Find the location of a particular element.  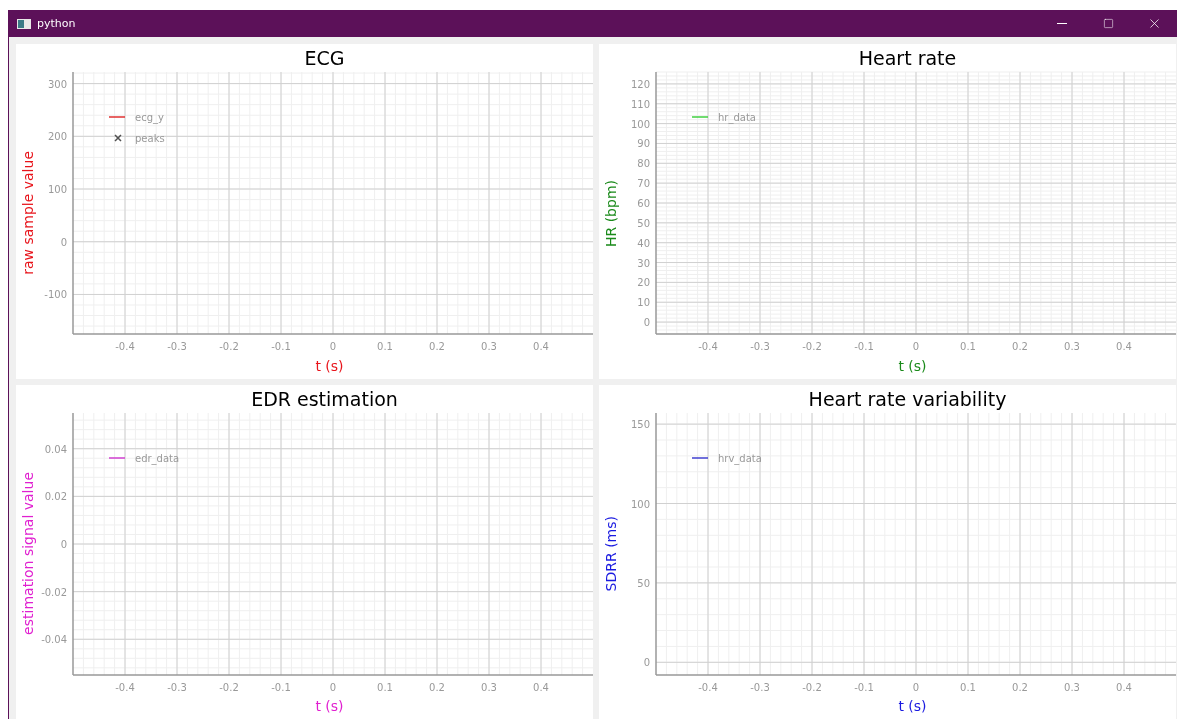

tick-label: 60 is located at coordinates (643, 203).